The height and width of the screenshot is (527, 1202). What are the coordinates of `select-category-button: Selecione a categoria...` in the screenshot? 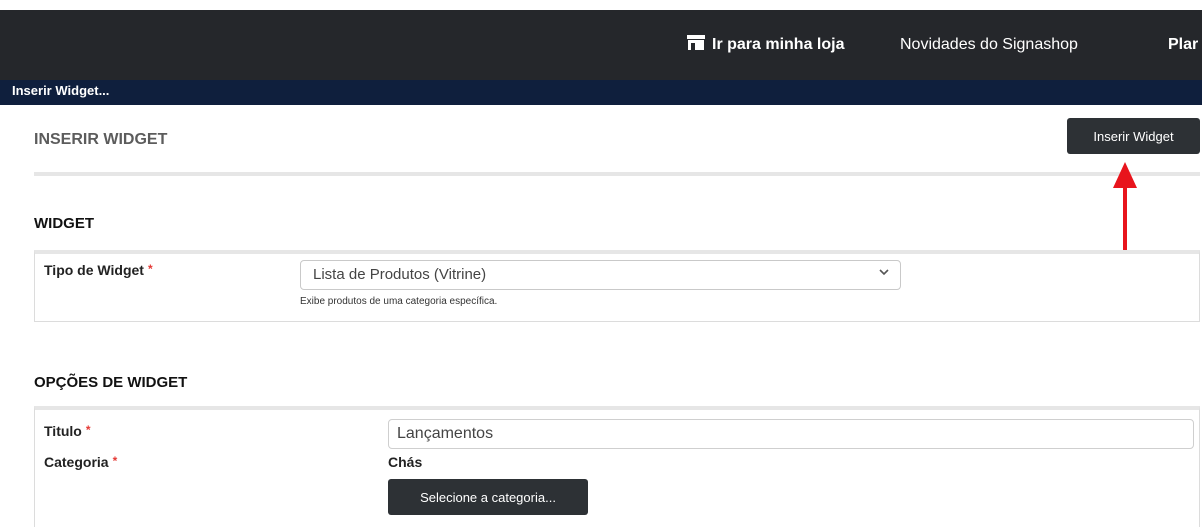 It's located at (488, 497).